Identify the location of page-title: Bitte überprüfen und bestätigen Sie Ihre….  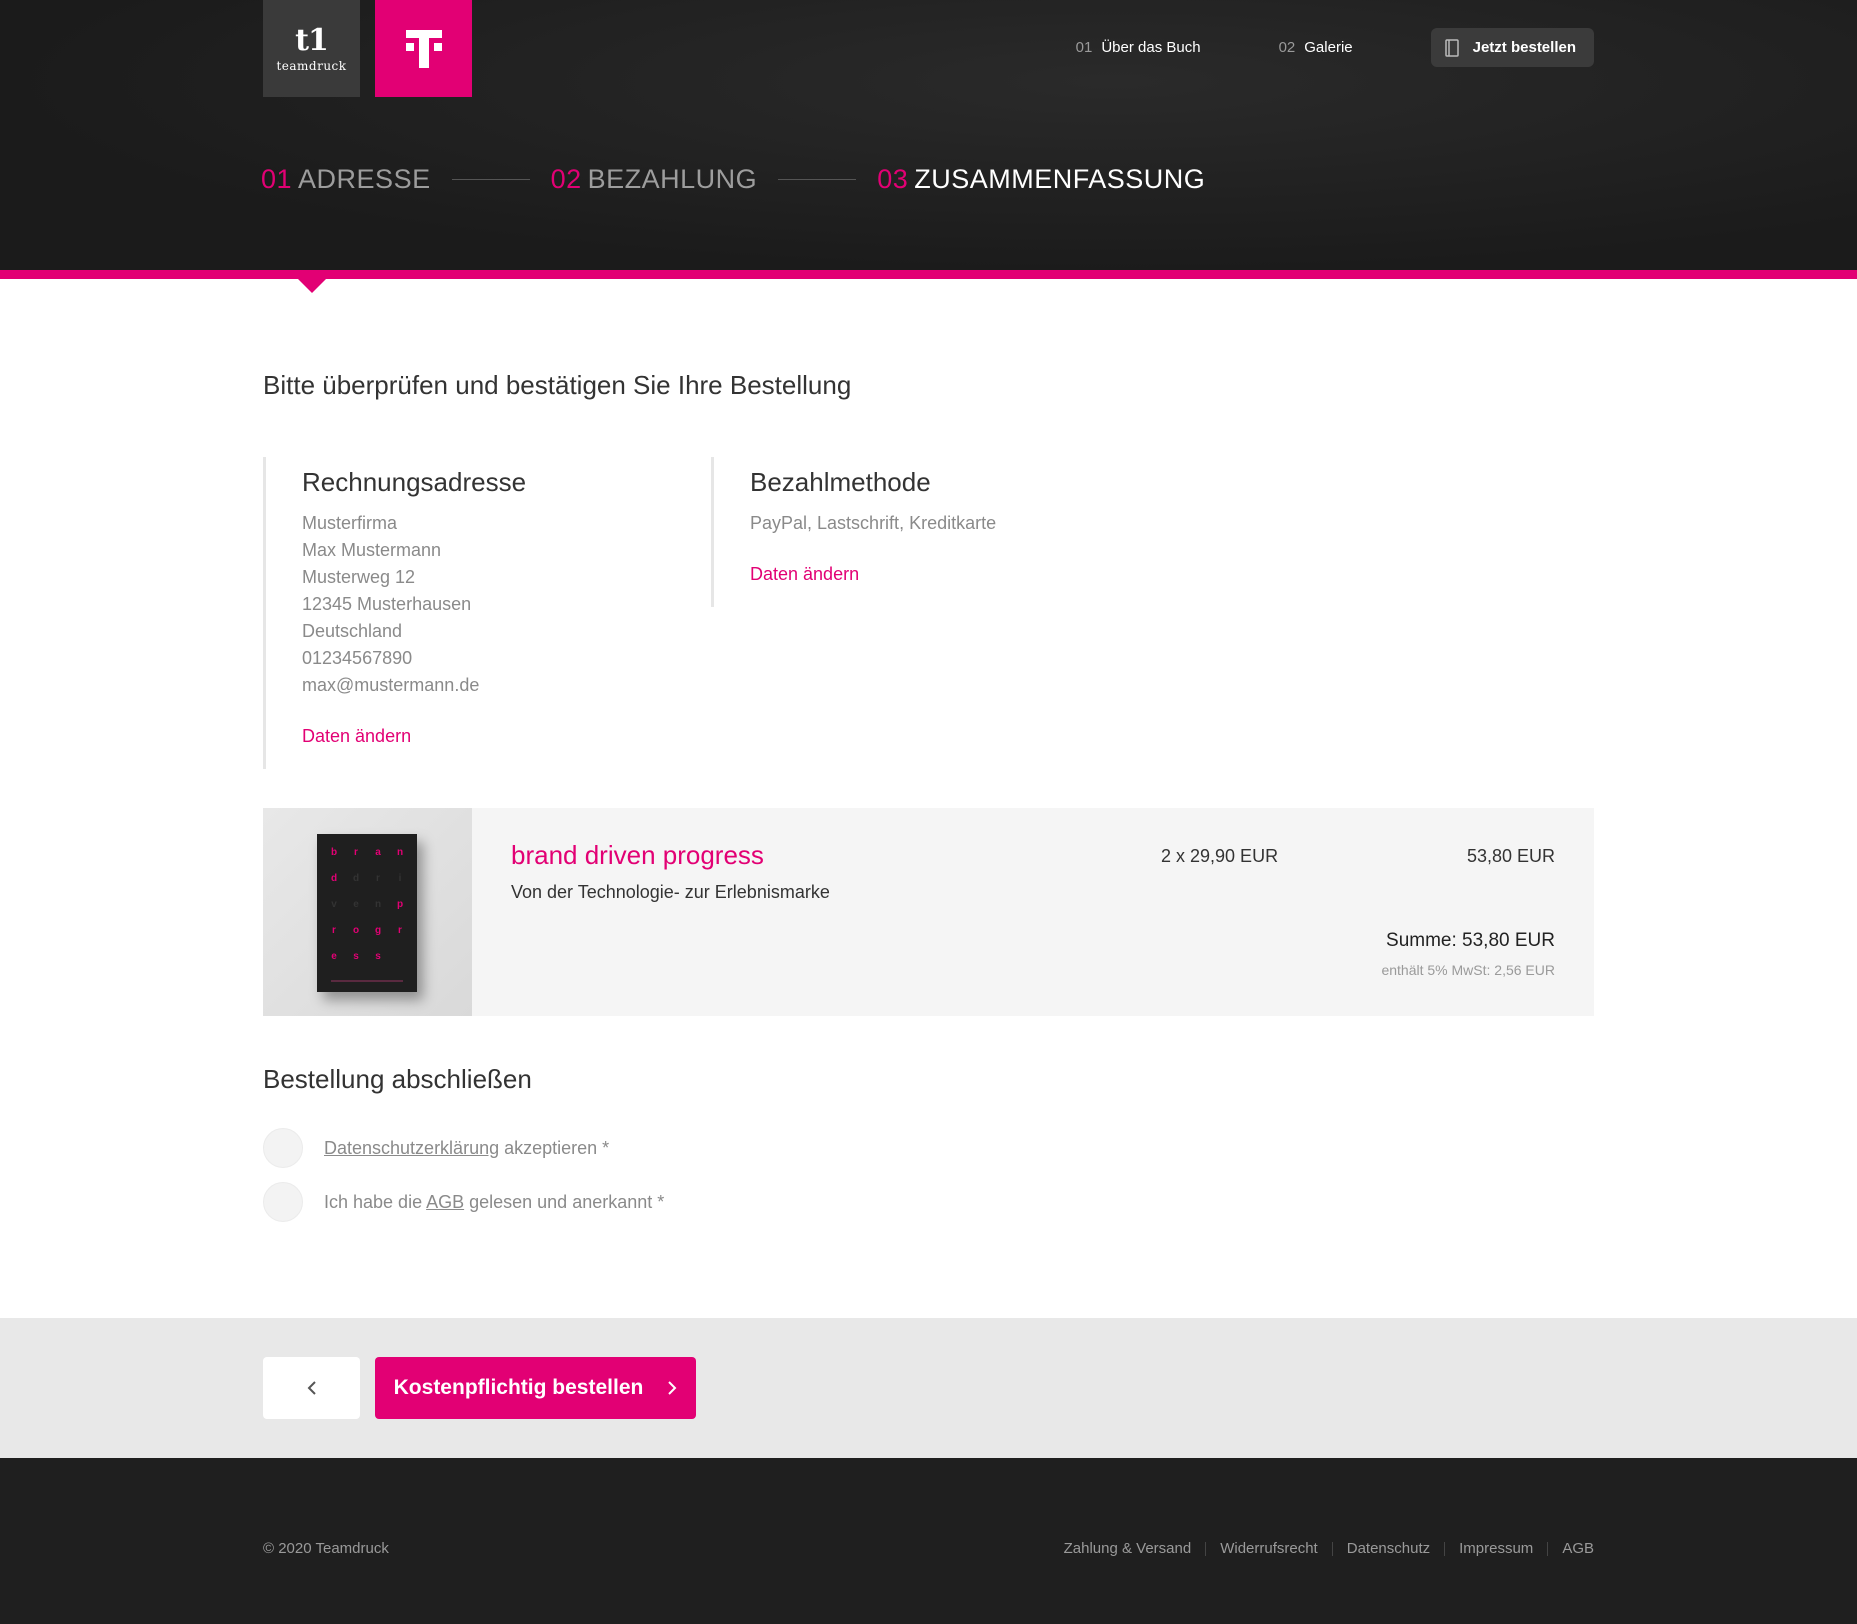
(557, 385).